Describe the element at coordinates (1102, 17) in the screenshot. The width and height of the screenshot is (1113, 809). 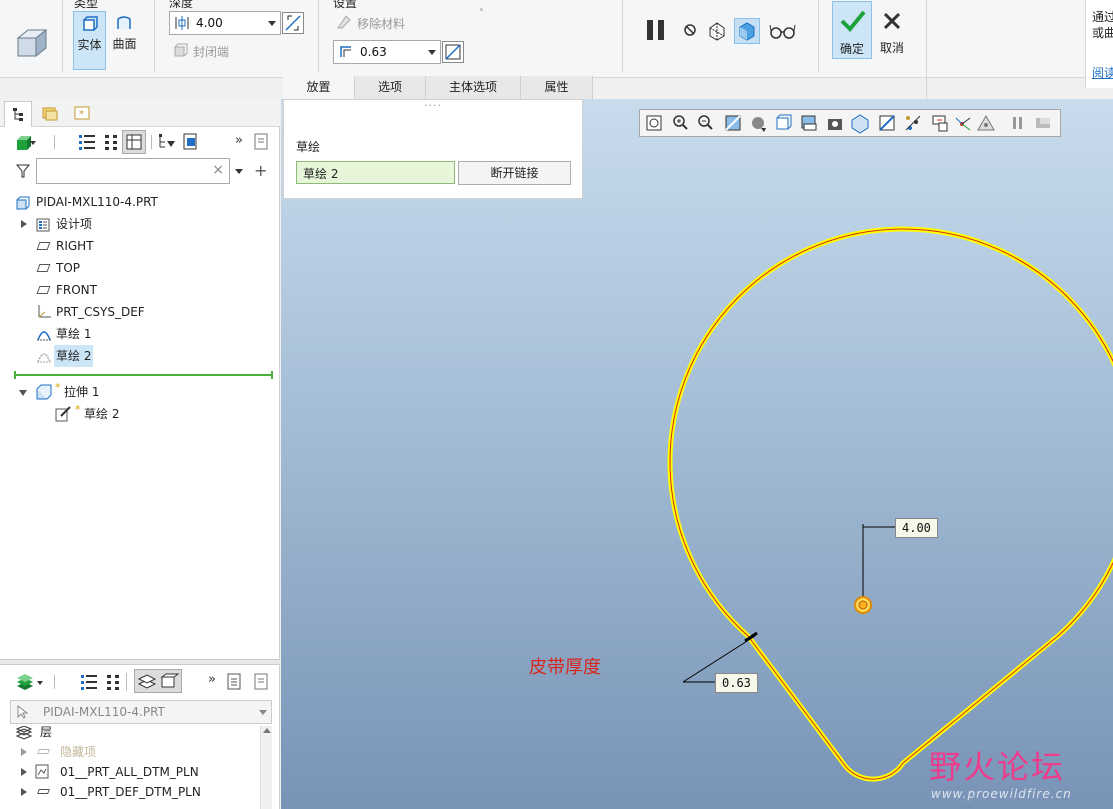
I see `help-text-1: 通过` at that location.